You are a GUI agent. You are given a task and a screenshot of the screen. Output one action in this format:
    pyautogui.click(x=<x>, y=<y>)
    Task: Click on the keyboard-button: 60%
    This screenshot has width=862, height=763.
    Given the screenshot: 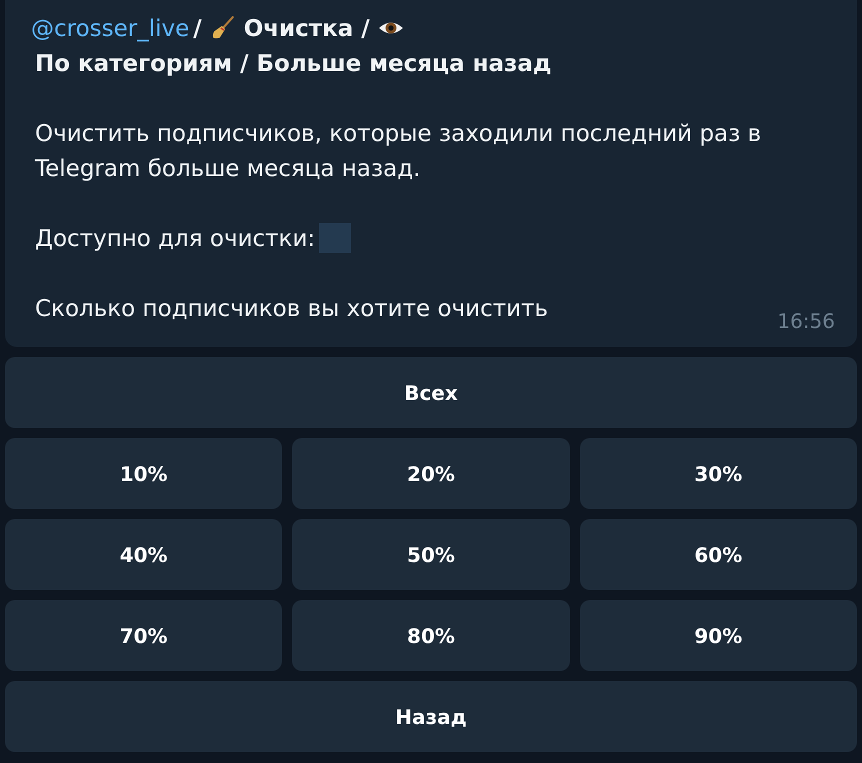 What is the action you would take?
    pyautogui.click(x=718, y=554)
    